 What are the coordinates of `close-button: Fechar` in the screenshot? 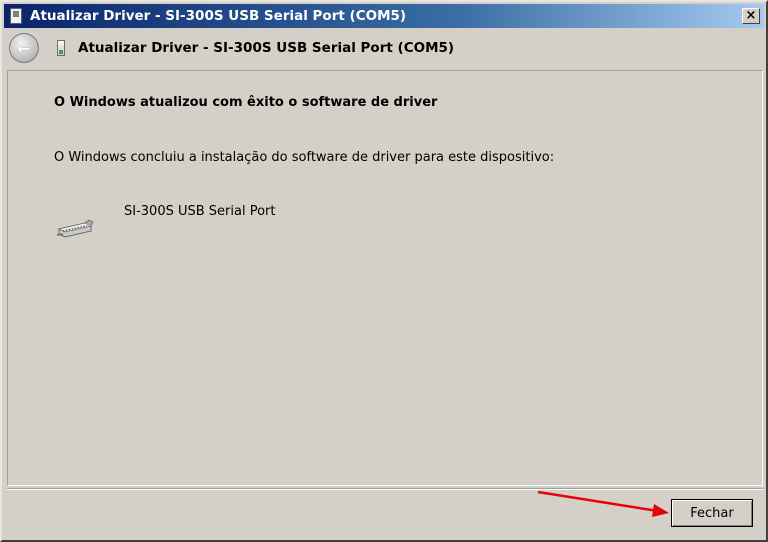 It's located at (712, 513).